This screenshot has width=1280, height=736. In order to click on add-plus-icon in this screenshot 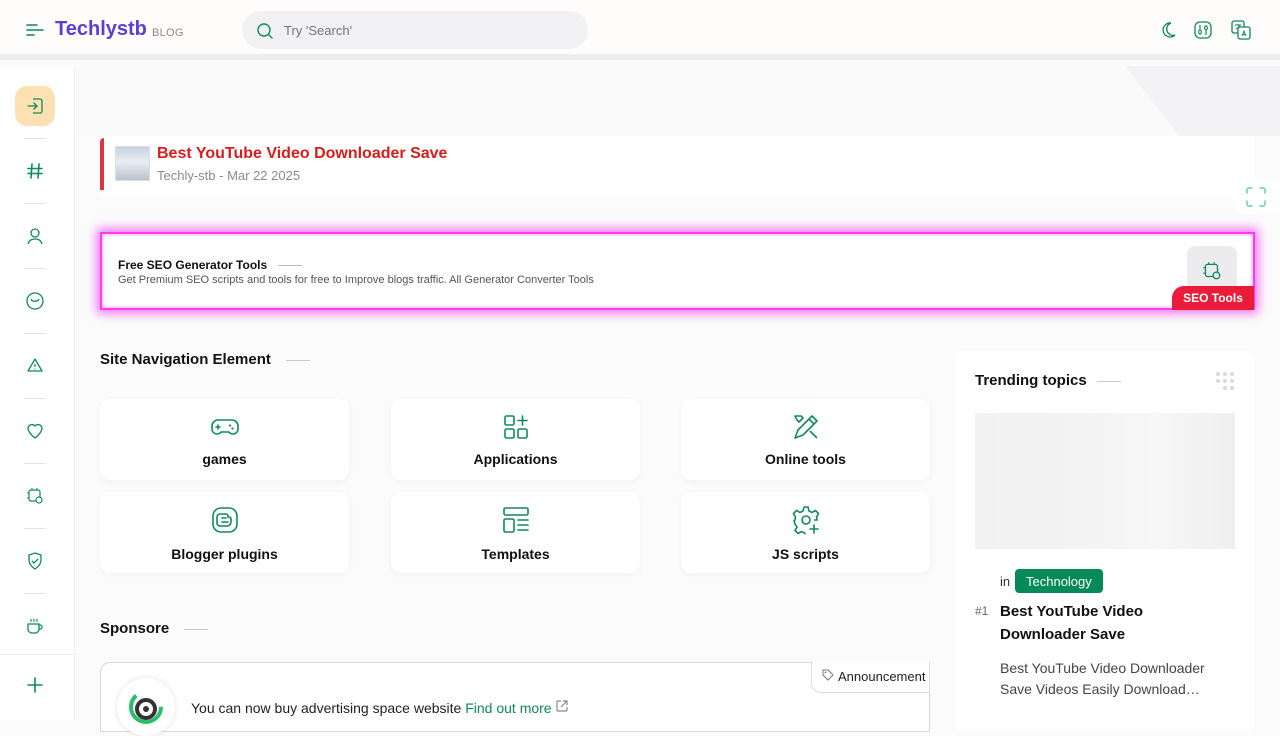, I will do `click(35, 685)`.